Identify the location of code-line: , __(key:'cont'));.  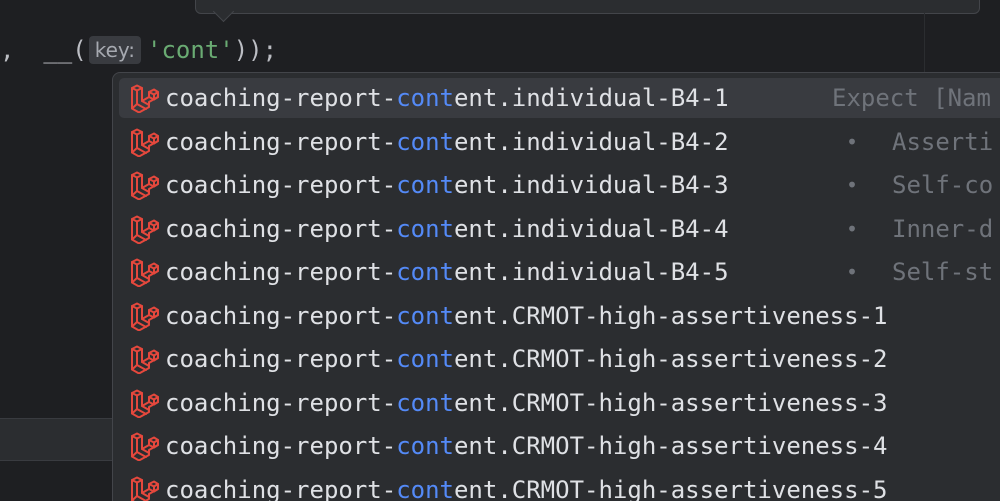
(138, 50).